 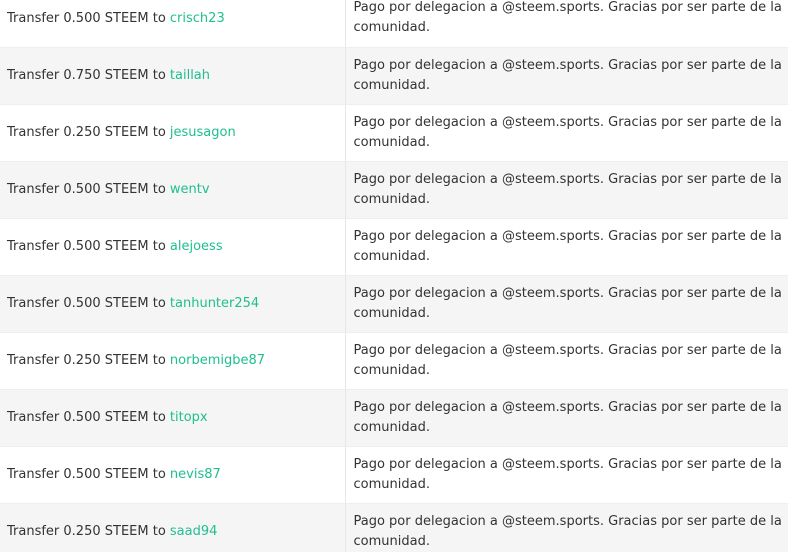 What do you see at coordinates (195, 474) in the screenshot?
I see `user-link: nevis87` at bounding box center [195, 474].